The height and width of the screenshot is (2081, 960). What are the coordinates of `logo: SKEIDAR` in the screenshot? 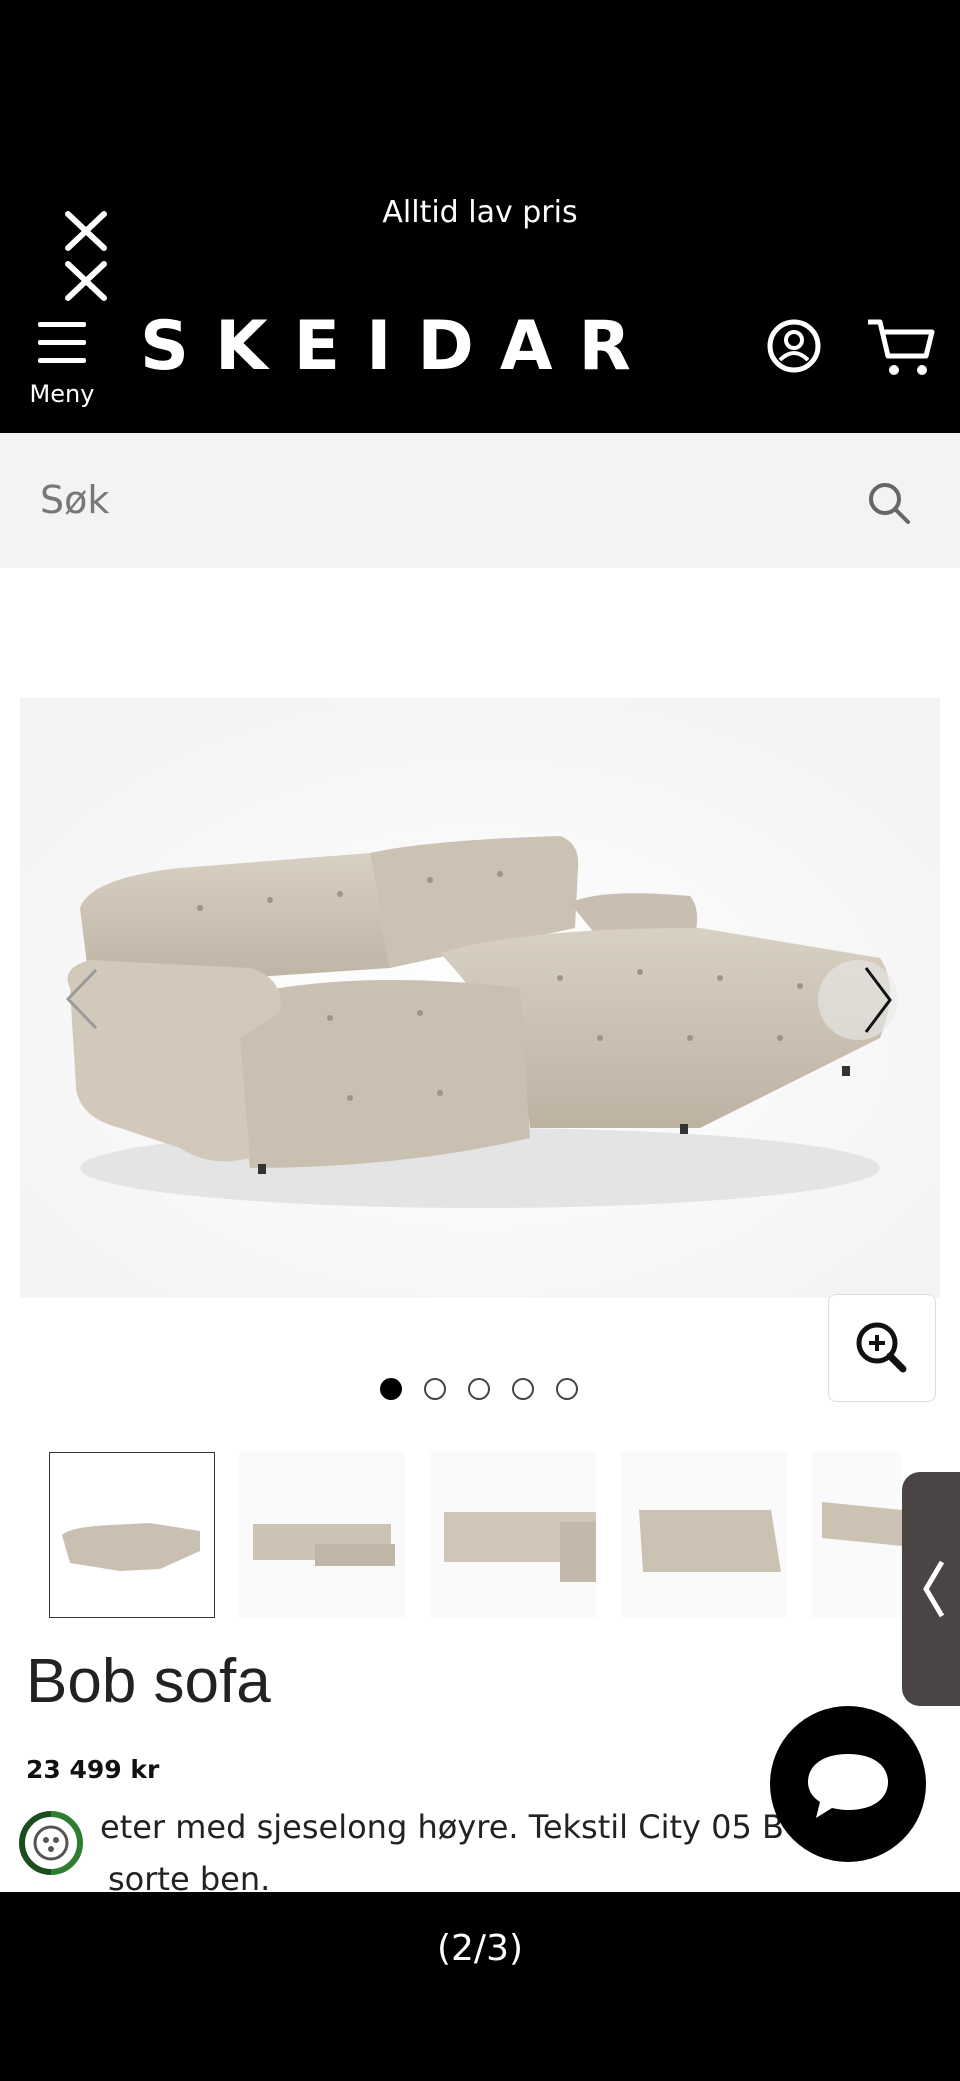 It's located at (400, 347).